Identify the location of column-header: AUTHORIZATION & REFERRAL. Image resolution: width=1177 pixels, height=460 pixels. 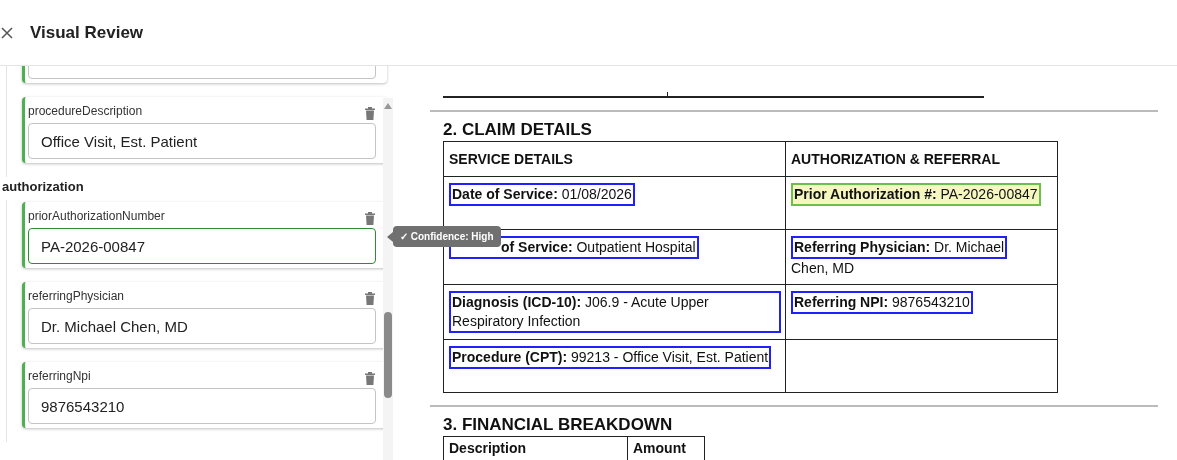
(895, 159).